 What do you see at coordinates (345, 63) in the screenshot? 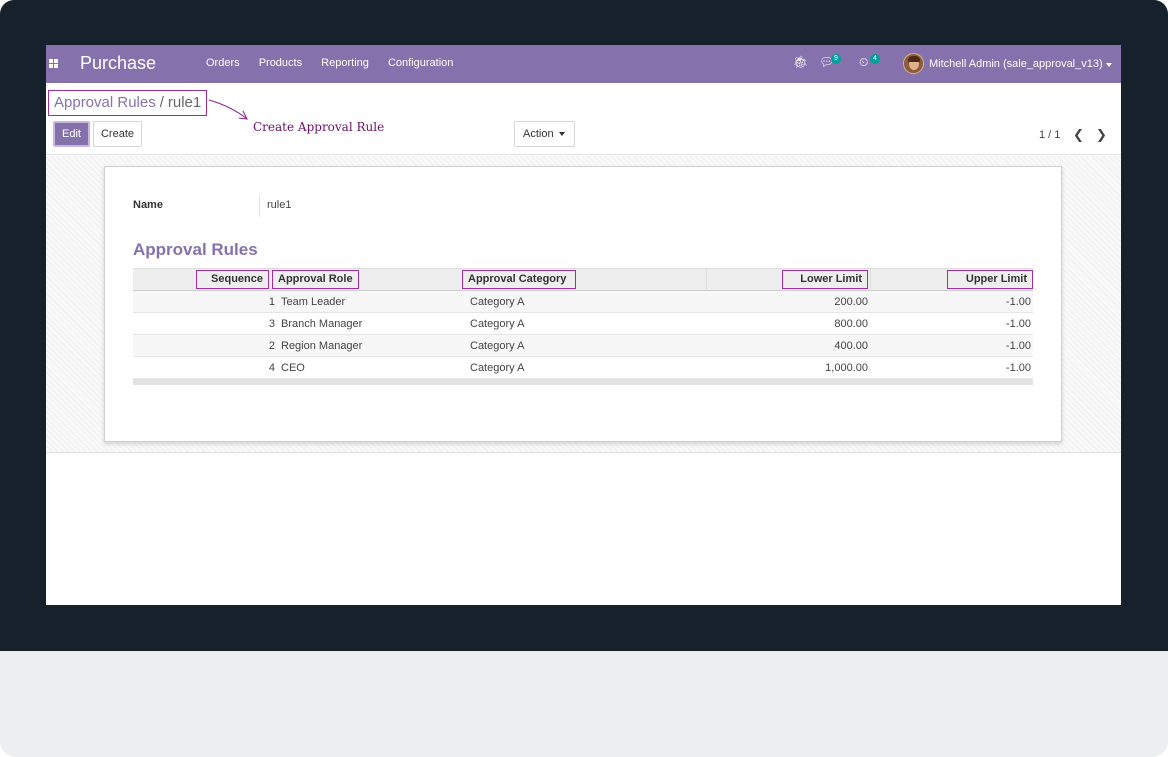
I see `menu-item-reporting: Reporting` at bounding box center [345, 63].